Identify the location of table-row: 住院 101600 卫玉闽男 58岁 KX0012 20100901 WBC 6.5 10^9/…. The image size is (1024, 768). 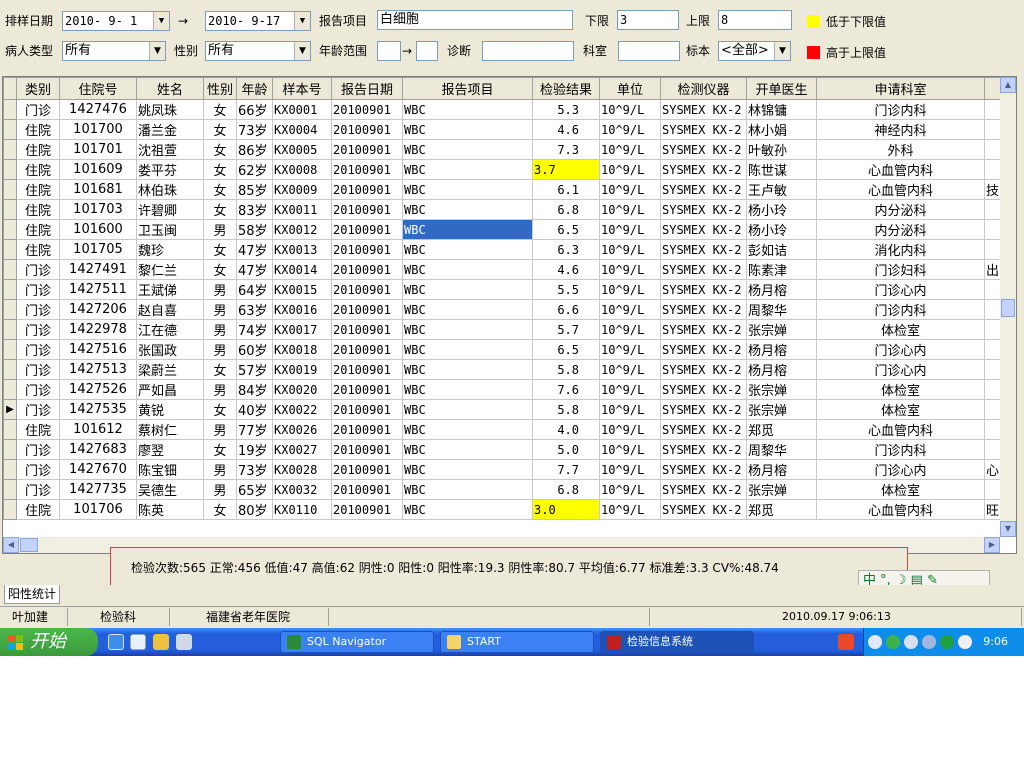
(502, 229).